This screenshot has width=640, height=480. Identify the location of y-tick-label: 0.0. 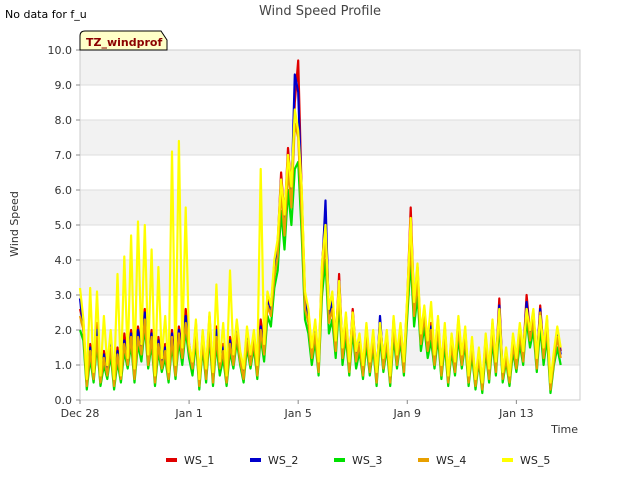
(64, 400).